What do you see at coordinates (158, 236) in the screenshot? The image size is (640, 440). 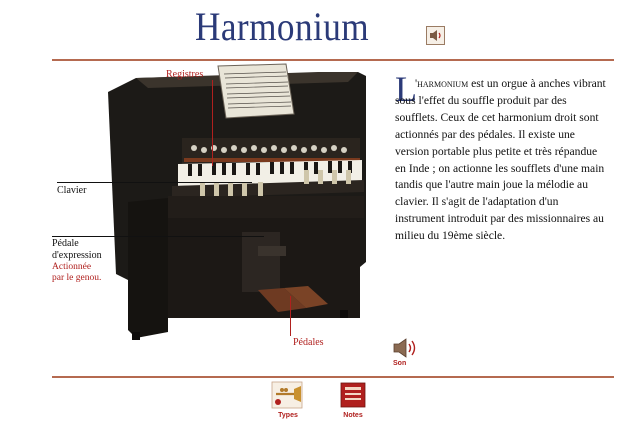 I see `callout-pedale-expression-line` at bounding box center [158, 236].